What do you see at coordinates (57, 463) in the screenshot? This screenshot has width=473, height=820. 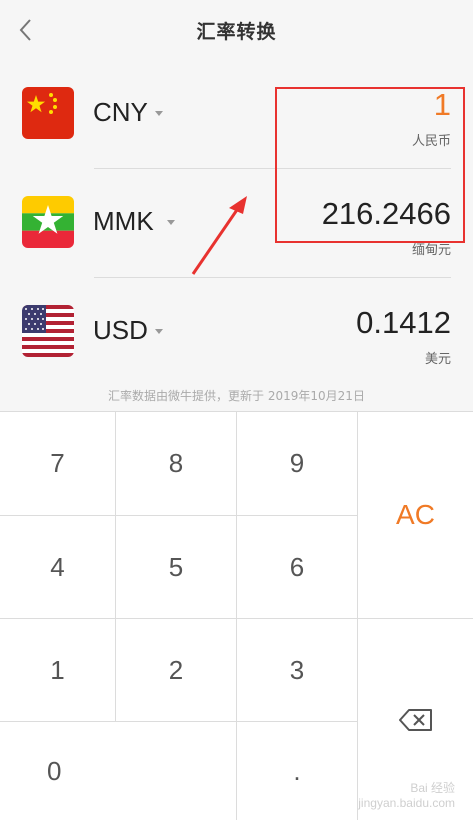 I see `key-7: 7` at bounding box center [57, 463].